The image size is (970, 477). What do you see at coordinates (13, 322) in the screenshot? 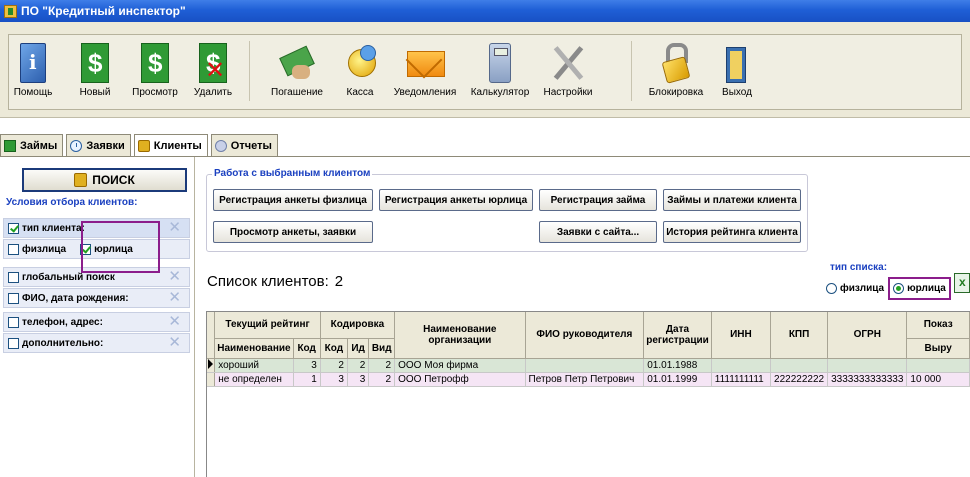
I see `phone-address-checkbox` at bounding box center [13, 322].